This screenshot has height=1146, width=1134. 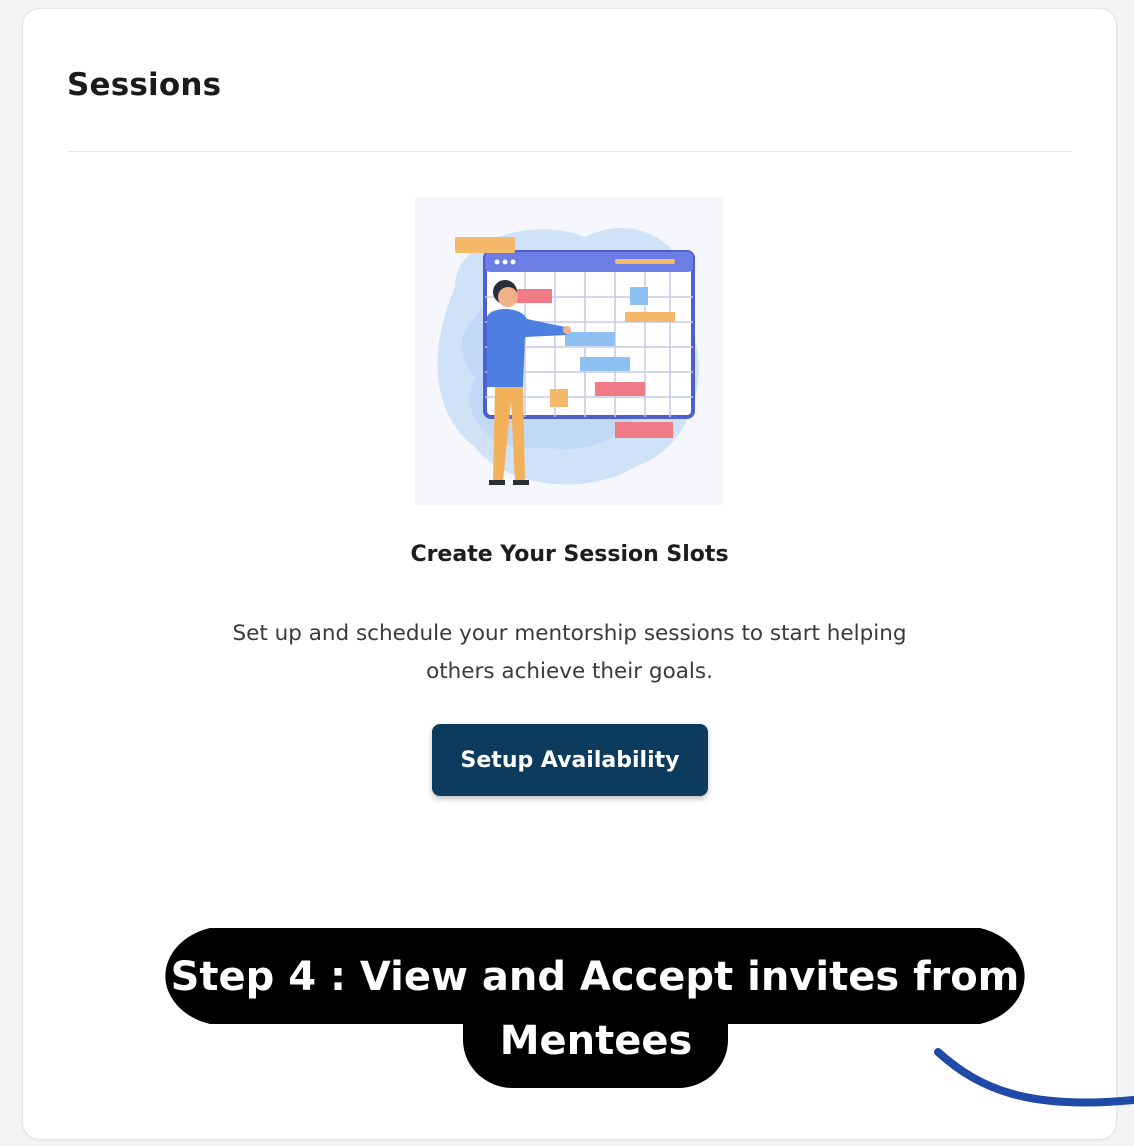 What do you see at coordinates (569, 151) in the screenshot?
I see `header-divider` at bounding box center [569, 151].